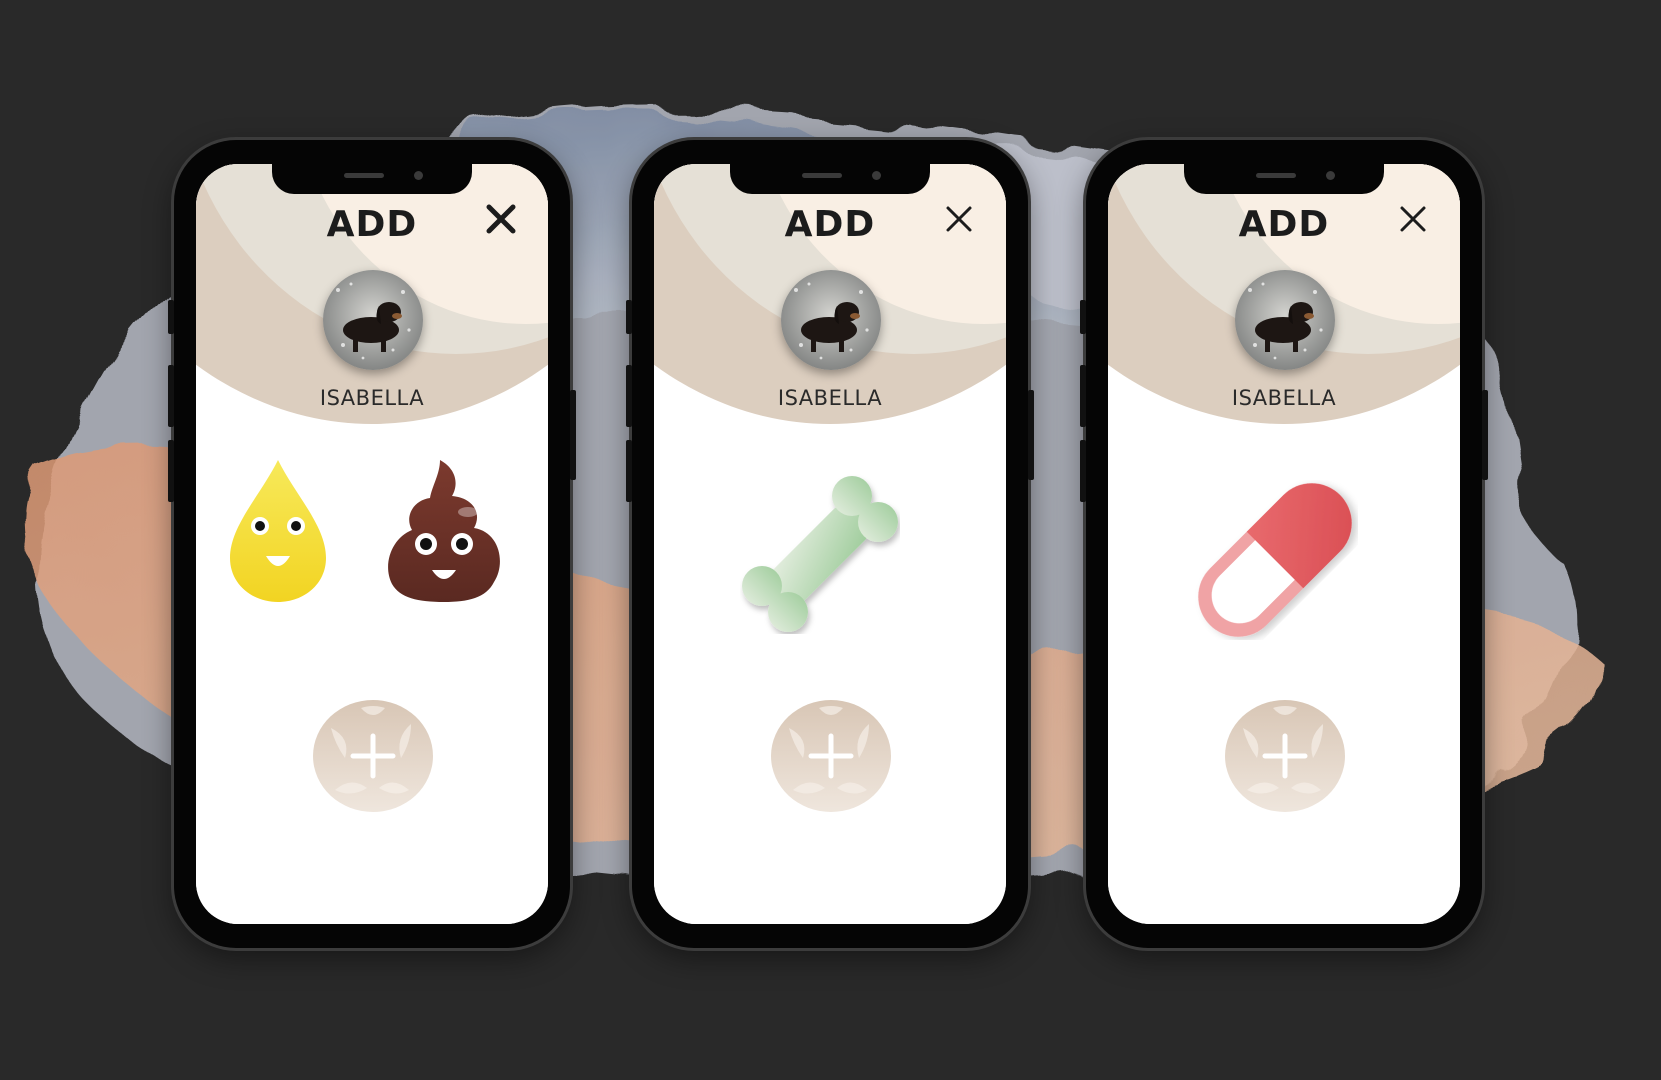 This screenshot has height=1080, width=1661. I want to click on bone-icon, so click(820, 554).